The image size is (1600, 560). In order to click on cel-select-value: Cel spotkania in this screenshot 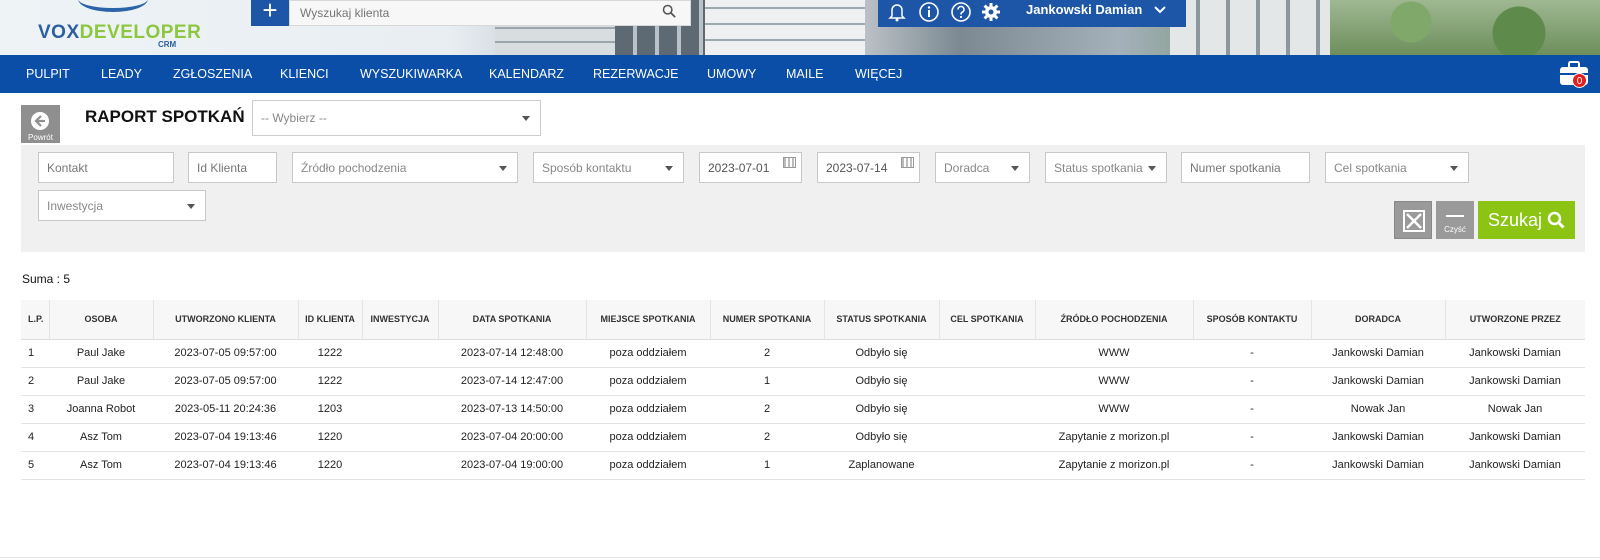, I will do `click(1370, 168)`.